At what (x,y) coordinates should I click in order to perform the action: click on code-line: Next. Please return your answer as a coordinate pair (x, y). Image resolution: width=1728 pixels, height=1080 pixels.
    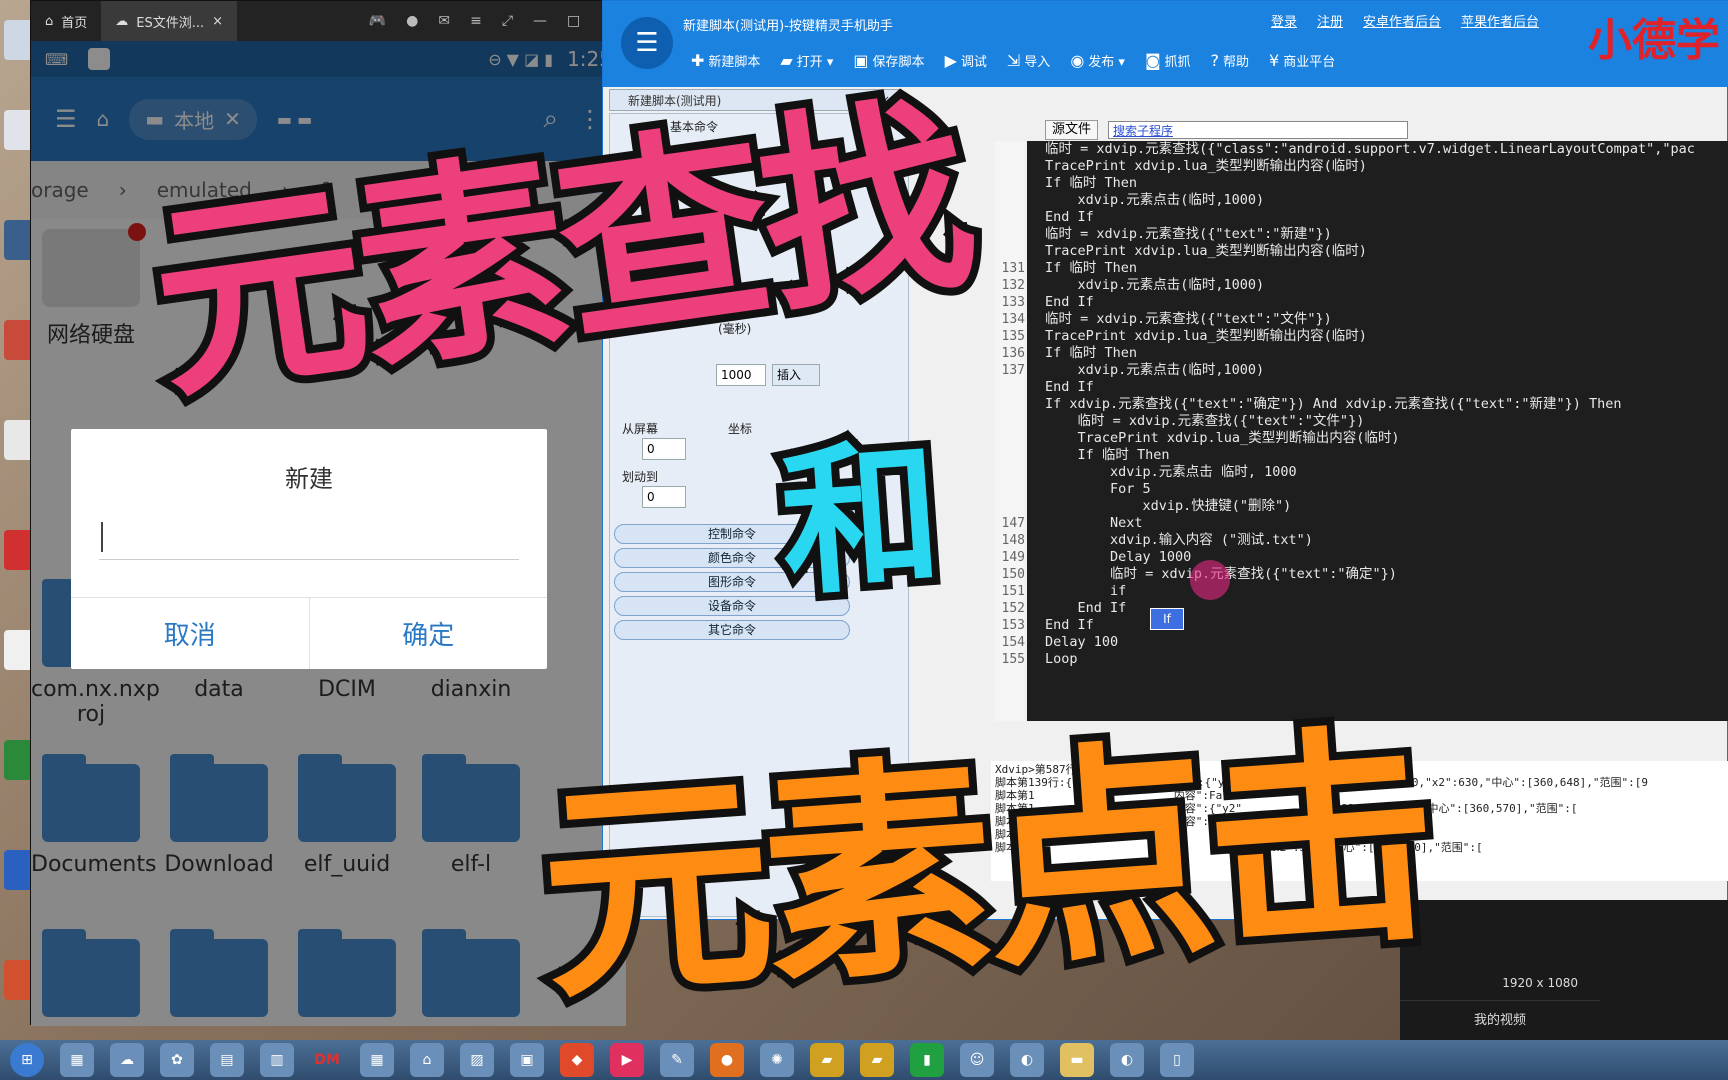
    Looking at the image, I should click on (1386, 523).